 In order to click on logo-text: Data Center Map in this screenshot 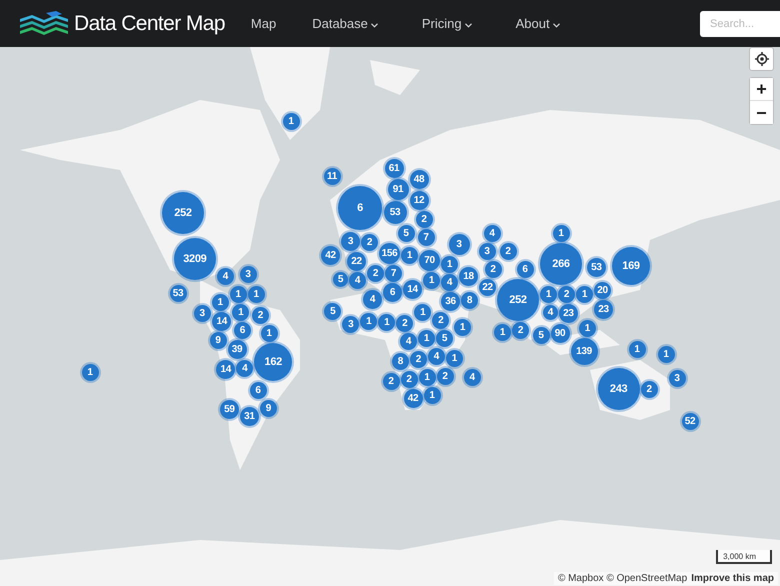, I will do `click(149, 24)`.